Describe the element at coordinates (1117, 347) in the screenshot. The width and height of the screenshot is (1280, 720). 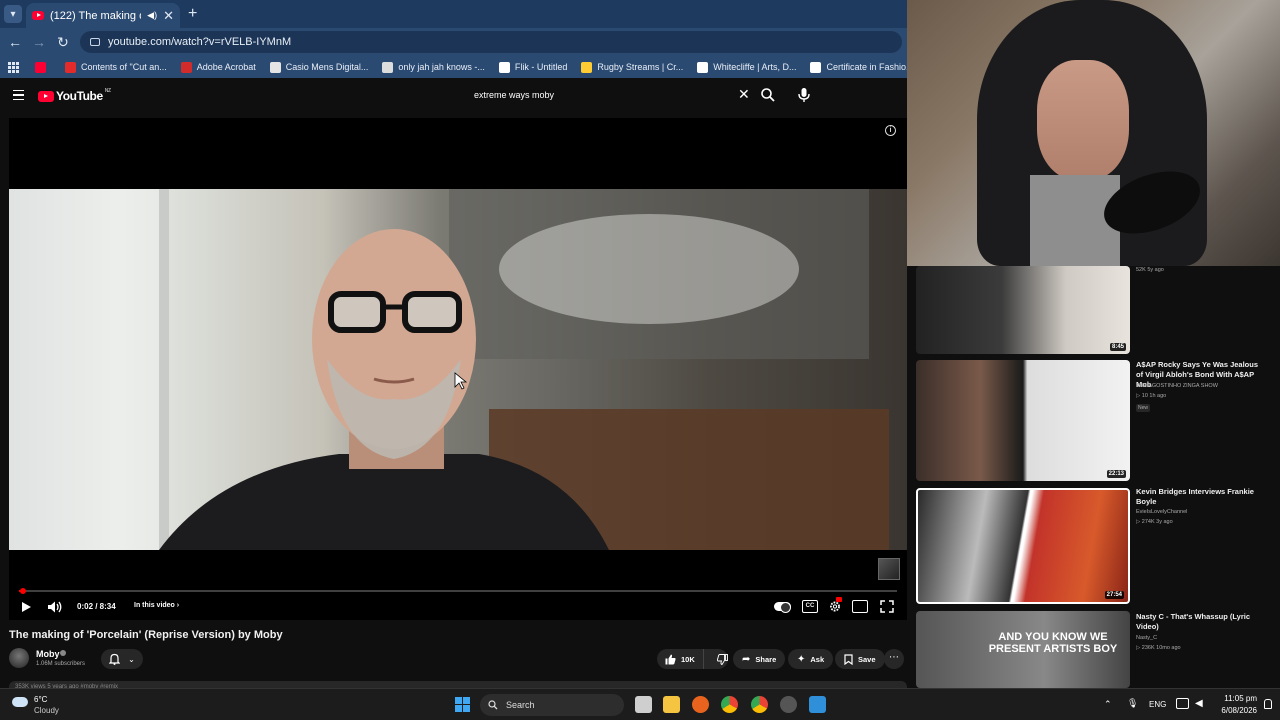
I see `video-duration: 8:45` at that location.